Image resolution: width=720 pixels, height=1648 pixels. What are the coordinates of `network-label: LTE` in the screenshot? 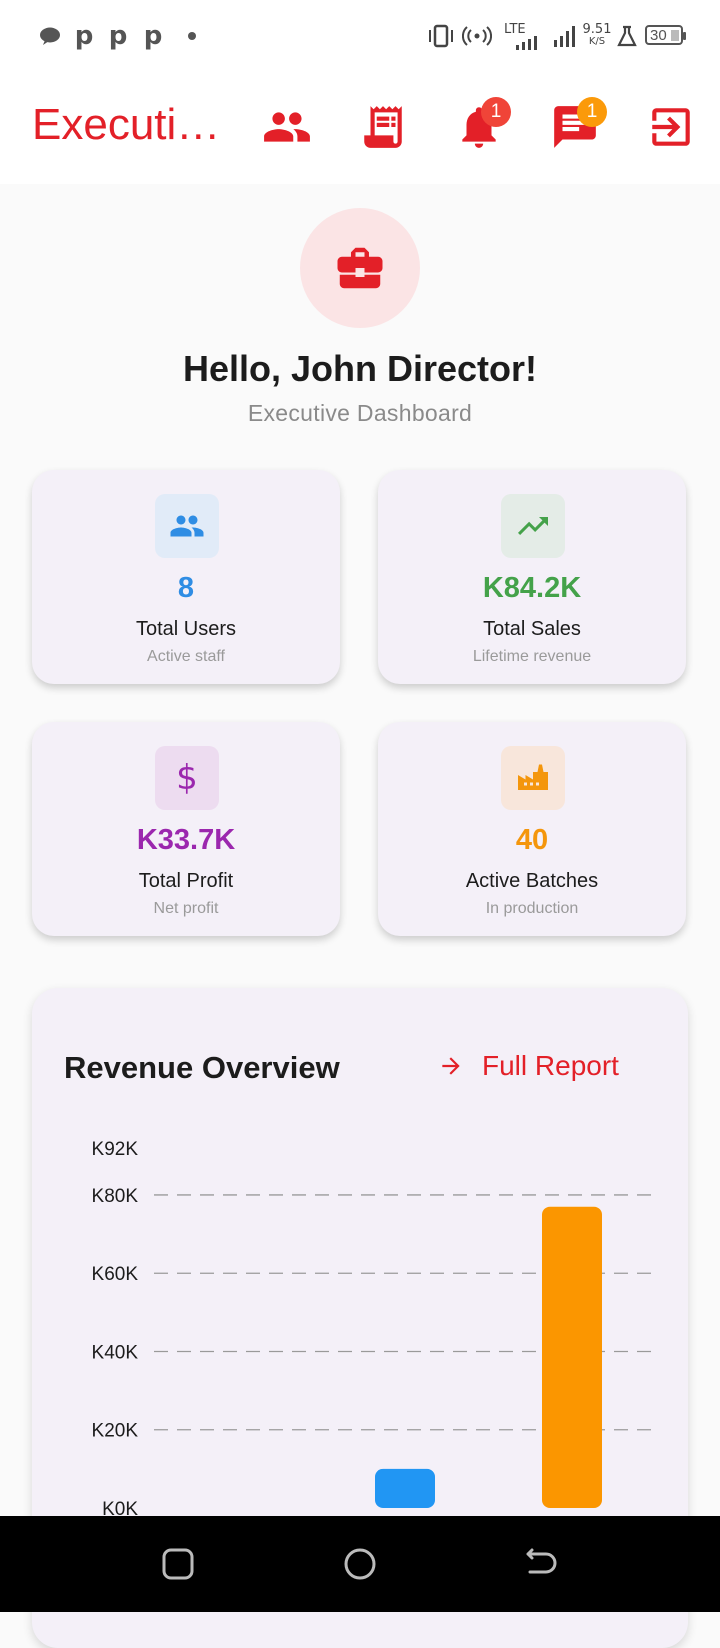 It's located at (515, 29).